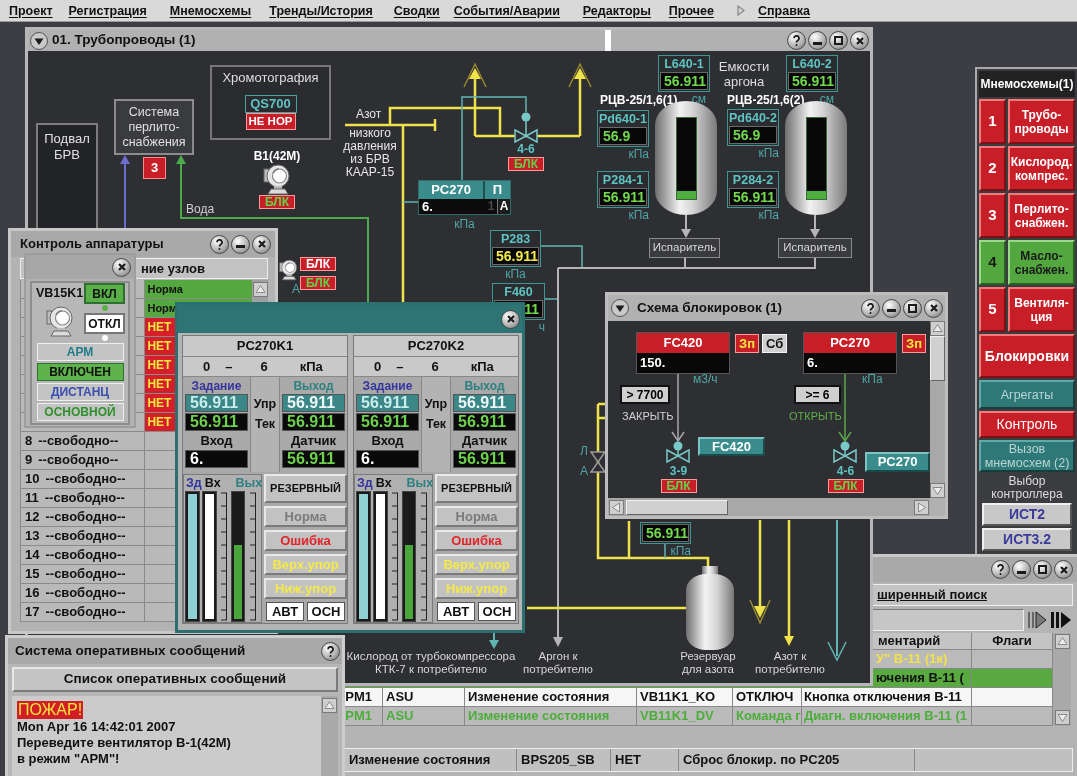 This screenshot has height=776, width=1077. Describe the element at coordinates (678, 407) in the screenshot. I see `signal-arrow` at that location.